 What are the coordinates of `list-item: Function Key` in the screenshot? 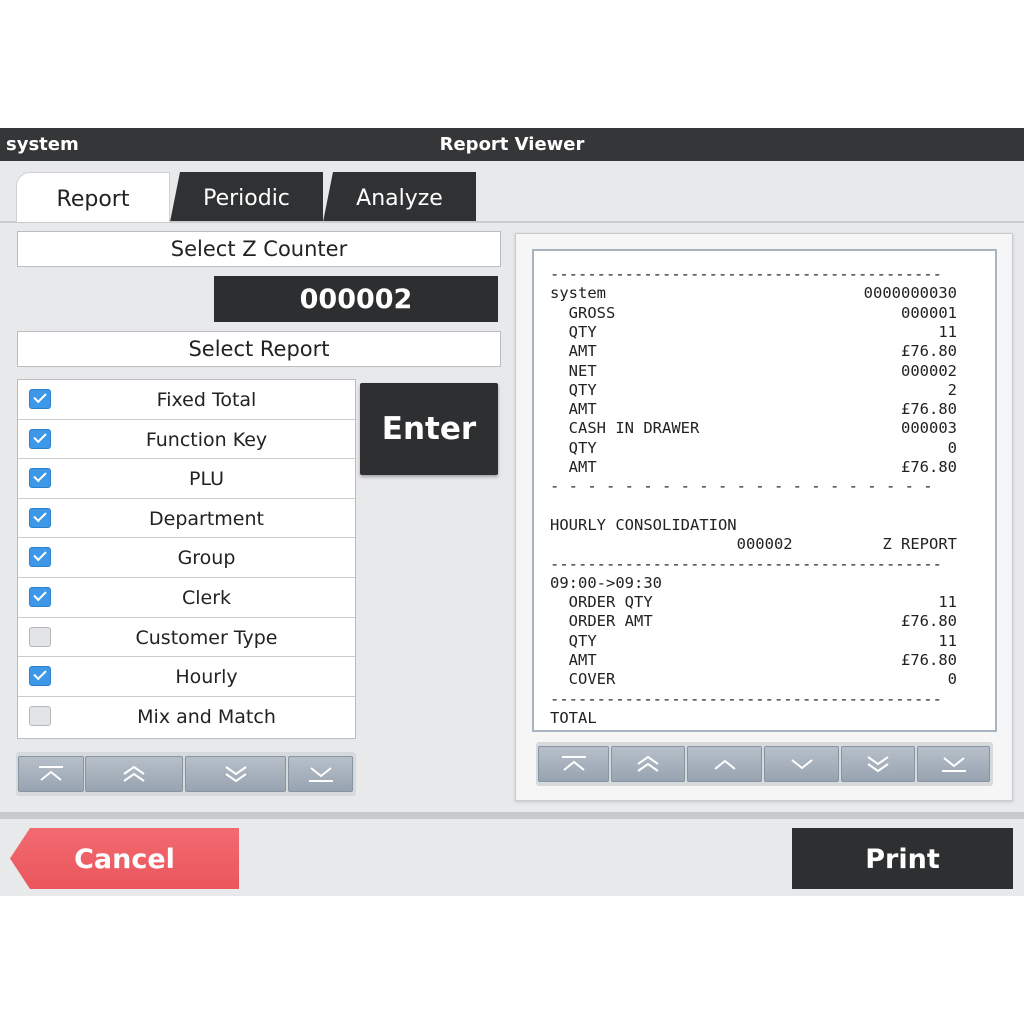 It's located at (186, 440).